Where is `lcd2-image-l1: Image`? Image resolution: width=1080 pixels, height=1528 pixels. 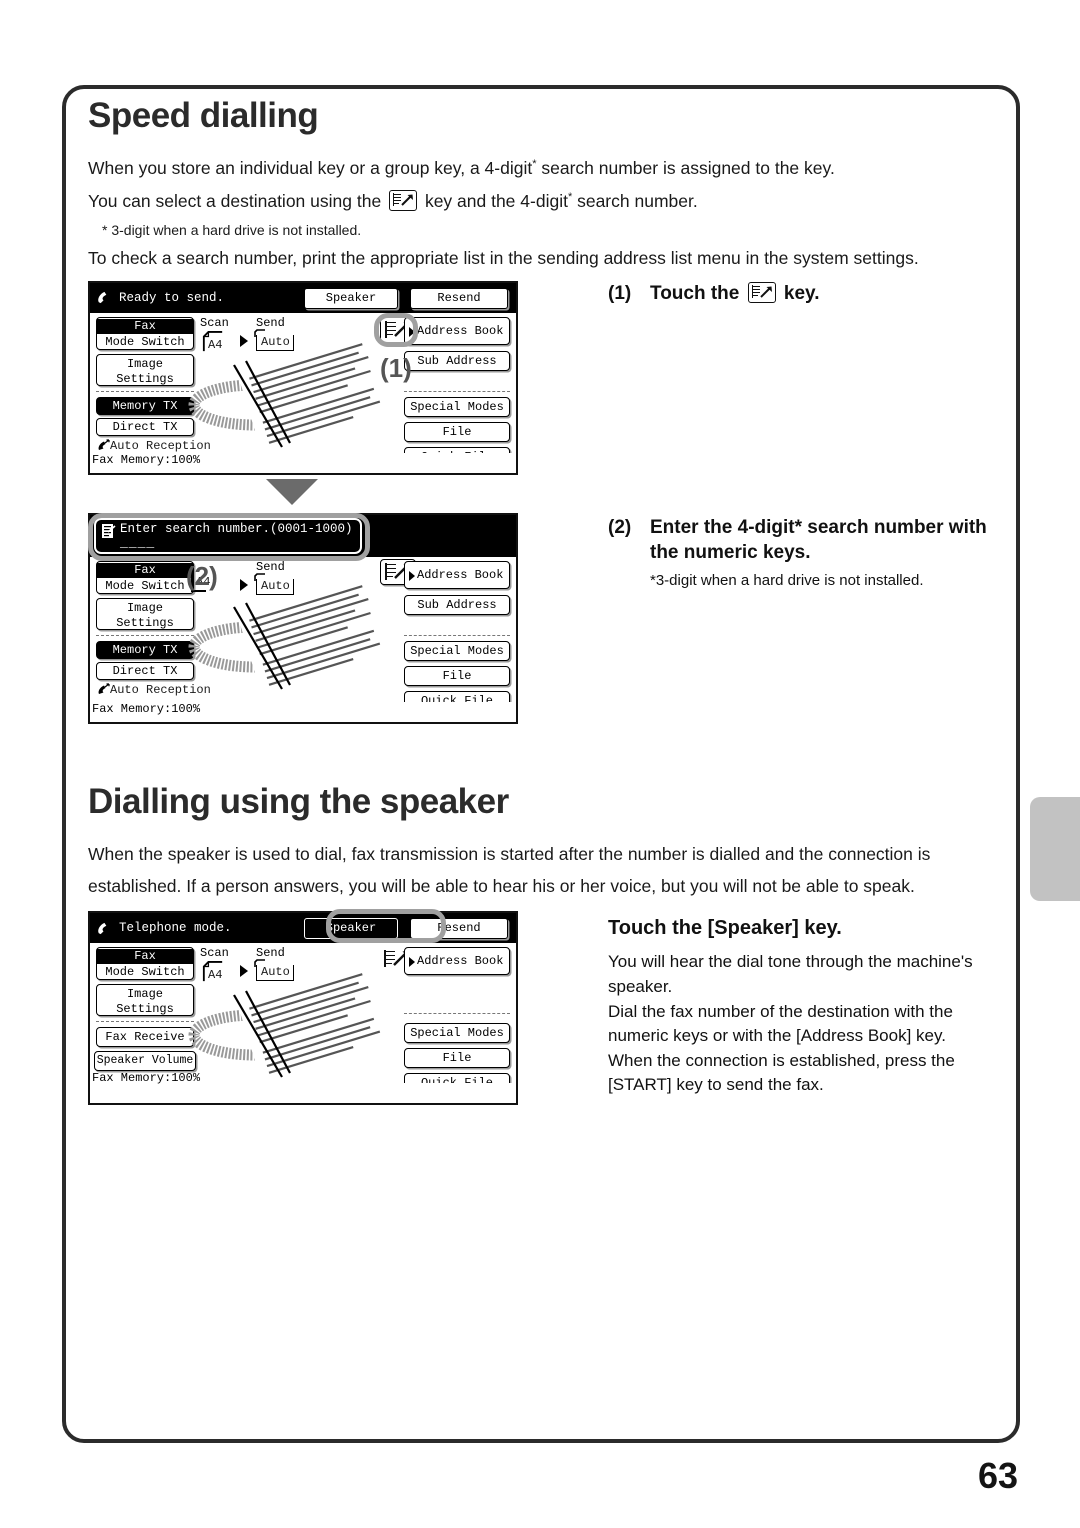 lcd2-image-l1: Image is located at coordinates (144, 607).